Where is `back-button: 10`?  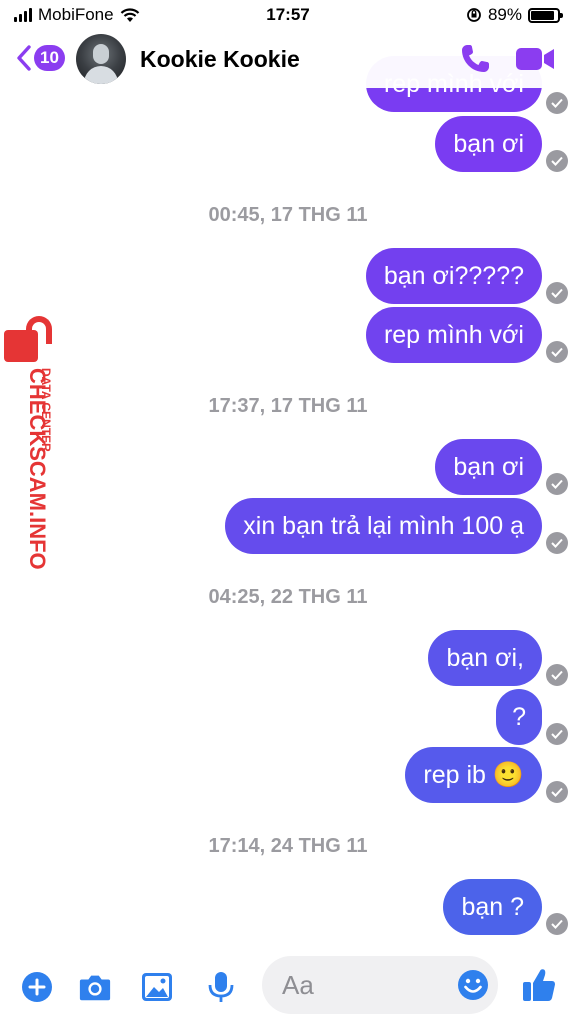 back-button: 10 is located at coordinates (40, 58).